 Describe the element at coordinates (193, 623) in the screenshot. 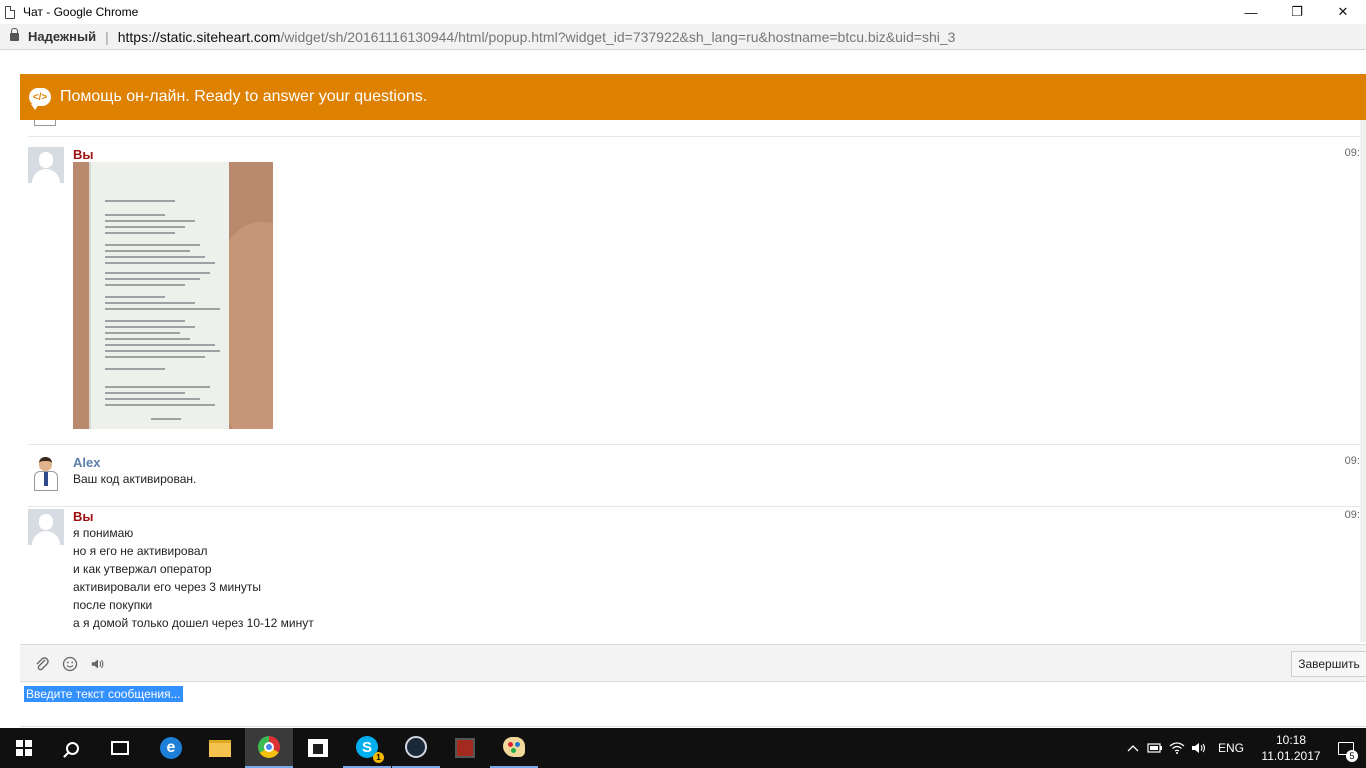

I see `message-line: а я домой только дошел через 10-12 минут` at that location.